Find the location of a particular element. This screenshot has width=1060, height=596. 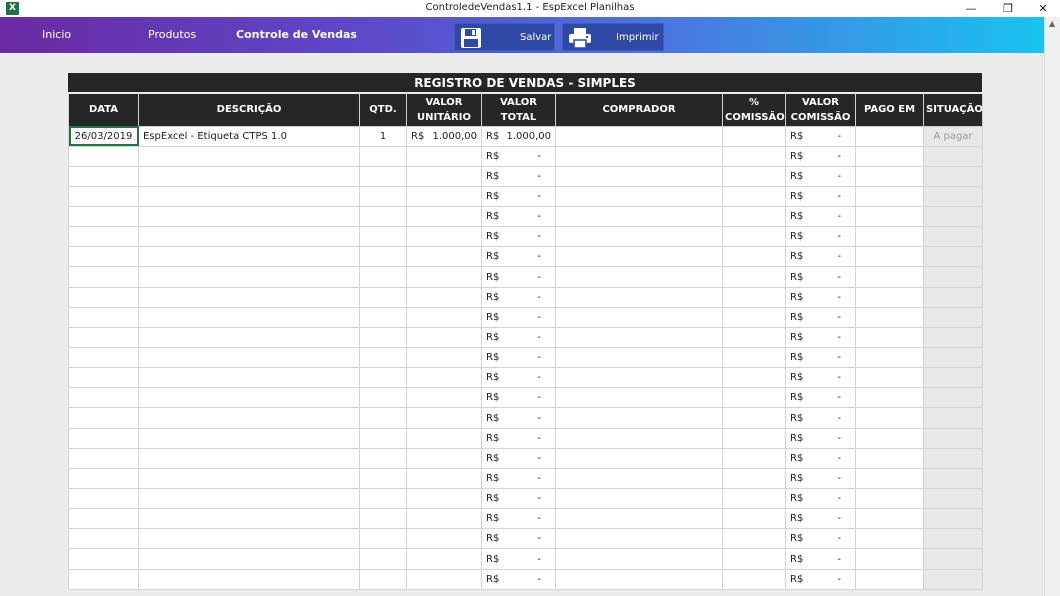

nav-controle-de-vendas: Controle de Vendas is located at coordinates (296, 34).